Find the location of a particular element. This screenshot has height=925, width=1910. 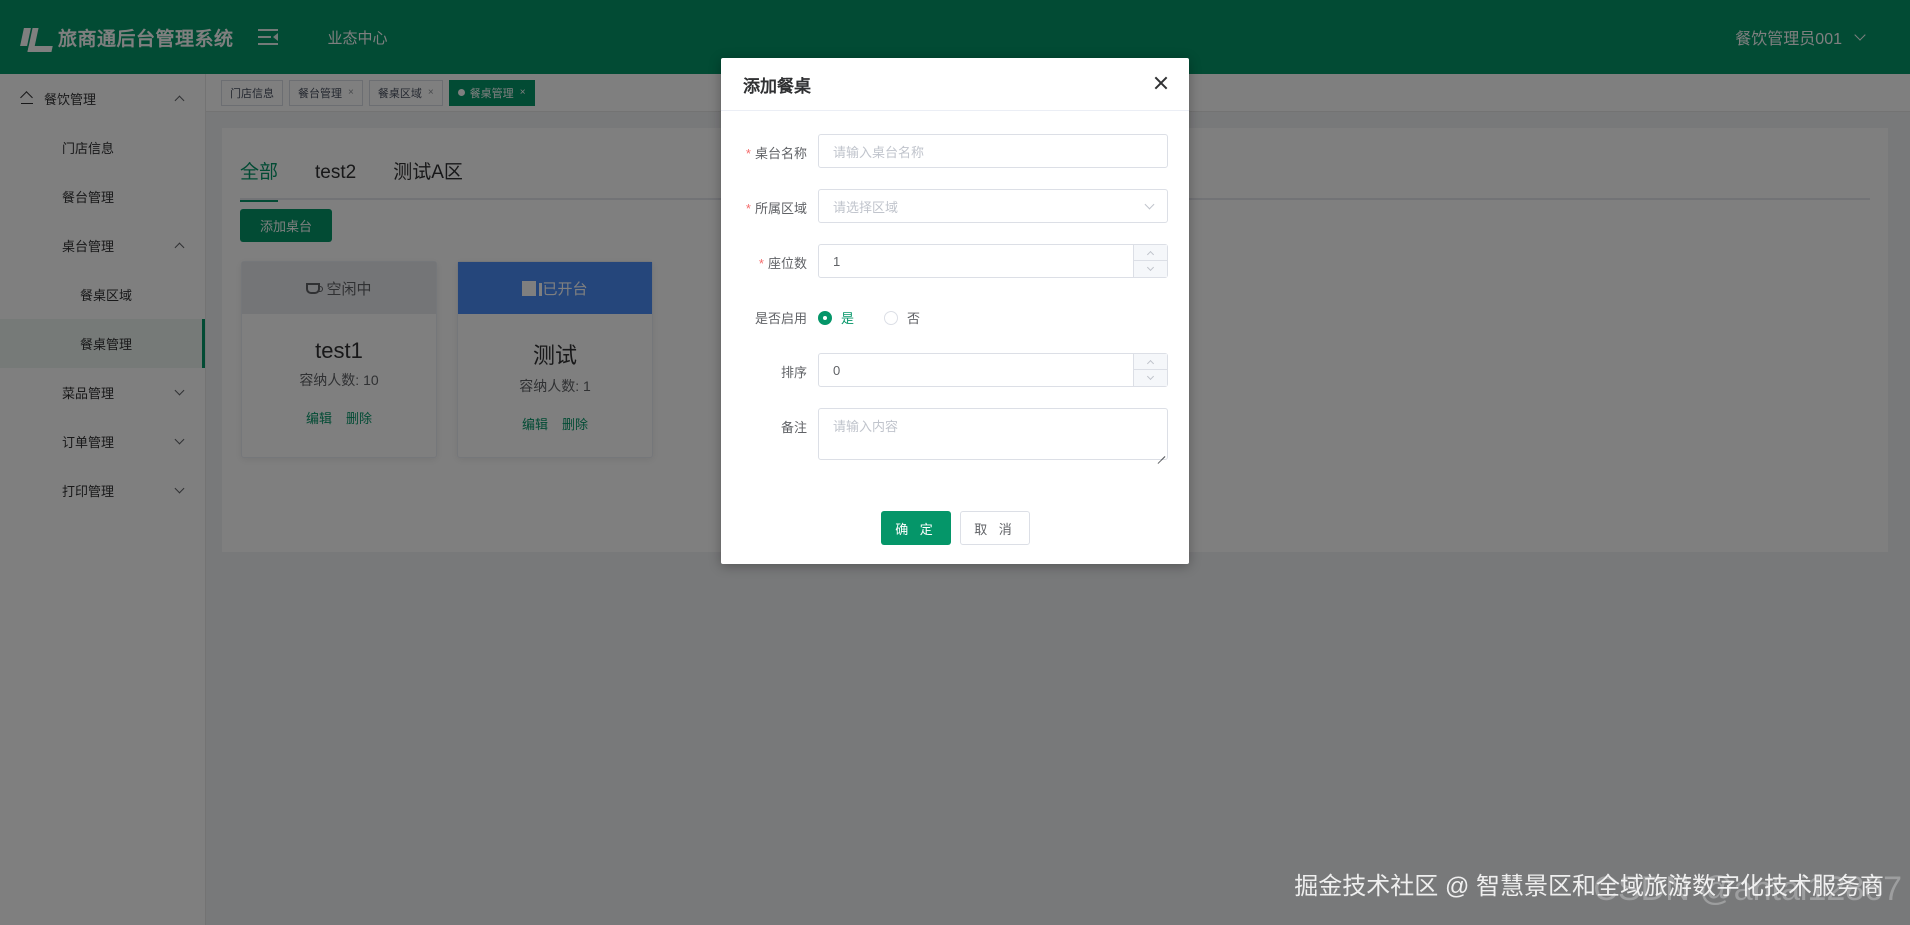

field-label: * 所属区域 is located at coordinates (776, 208).